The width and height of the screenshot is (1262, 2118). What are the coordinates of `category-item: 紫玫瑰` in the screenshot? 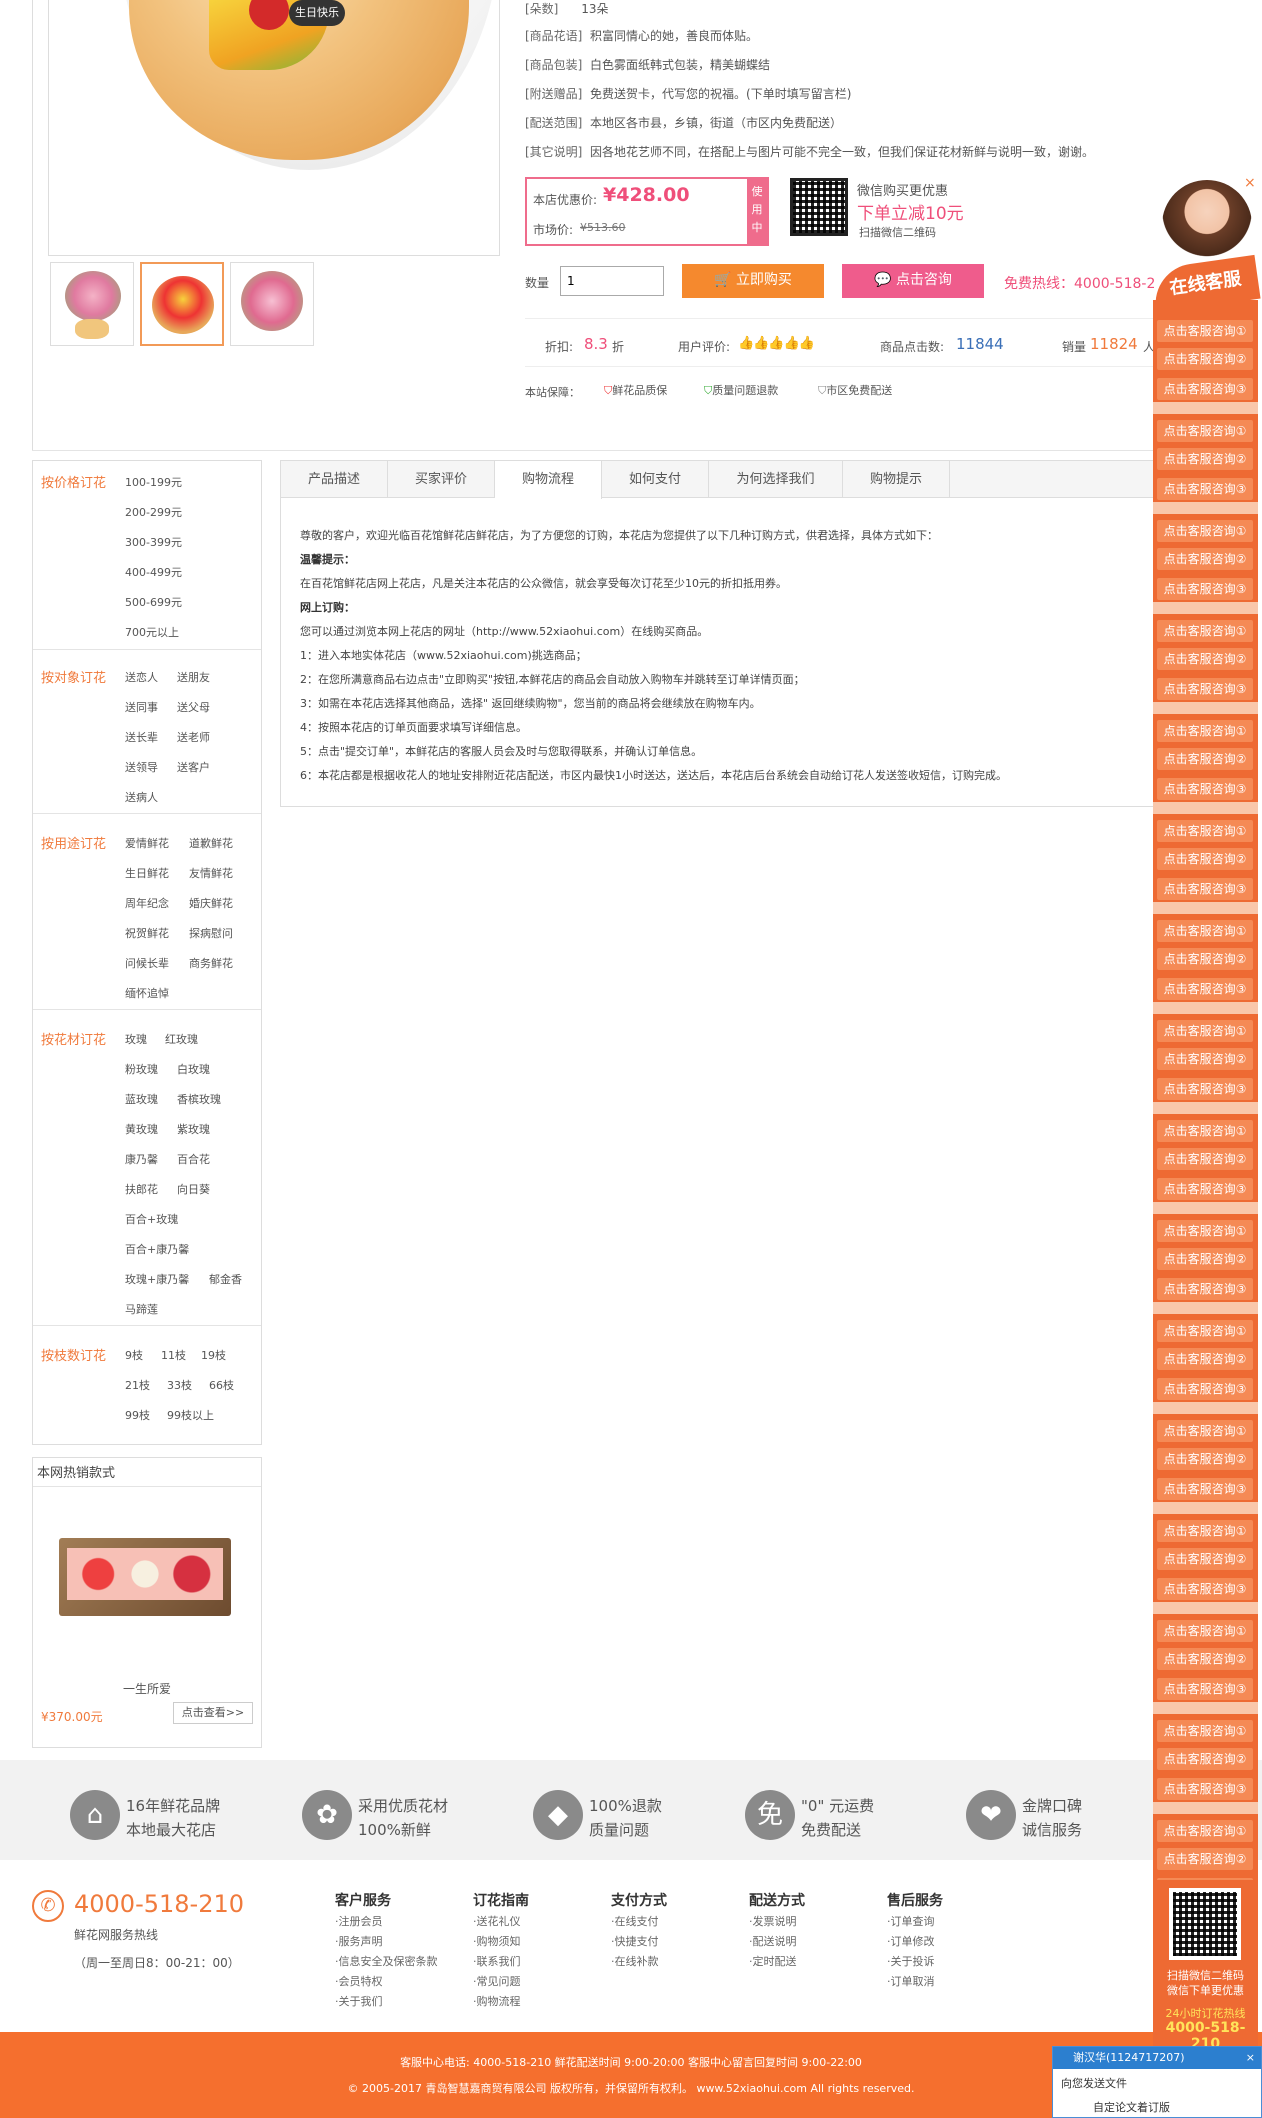 It's located at (193, 1129).